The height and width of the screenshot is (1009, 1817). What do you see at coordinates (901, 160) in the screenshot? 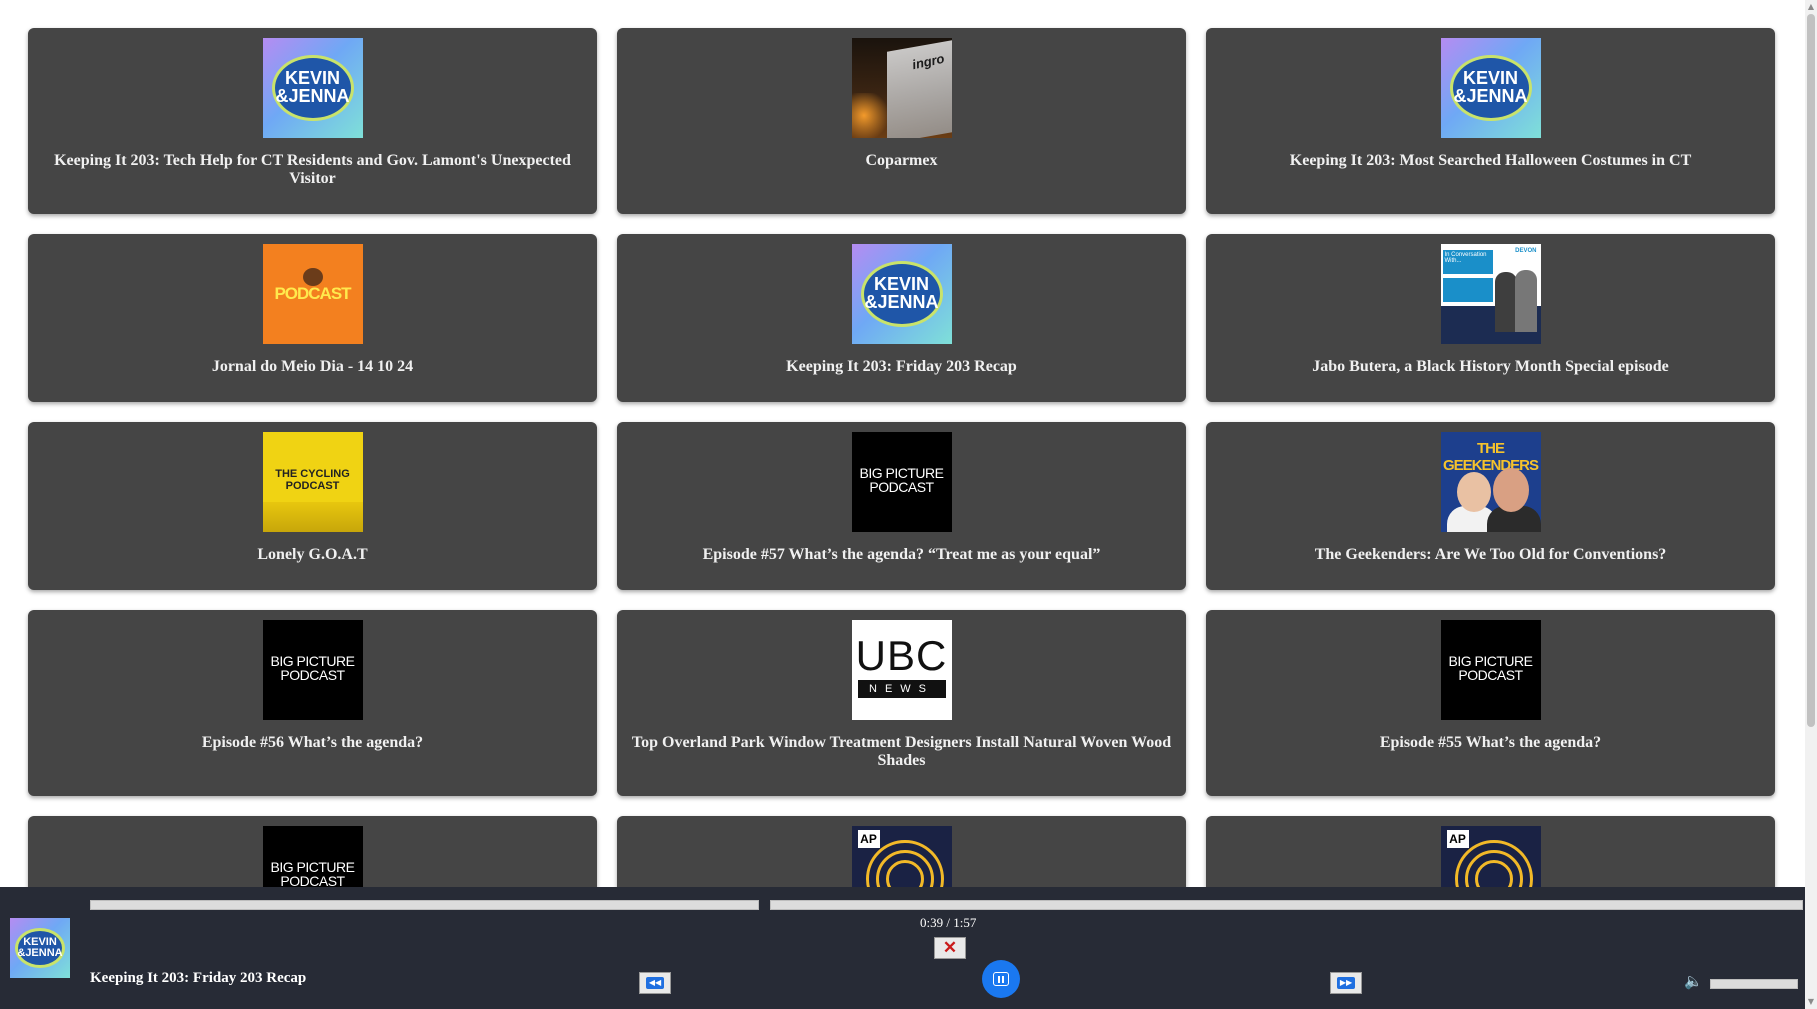
I see `episode-title: Coparmex` at bounding box center [901, 160].